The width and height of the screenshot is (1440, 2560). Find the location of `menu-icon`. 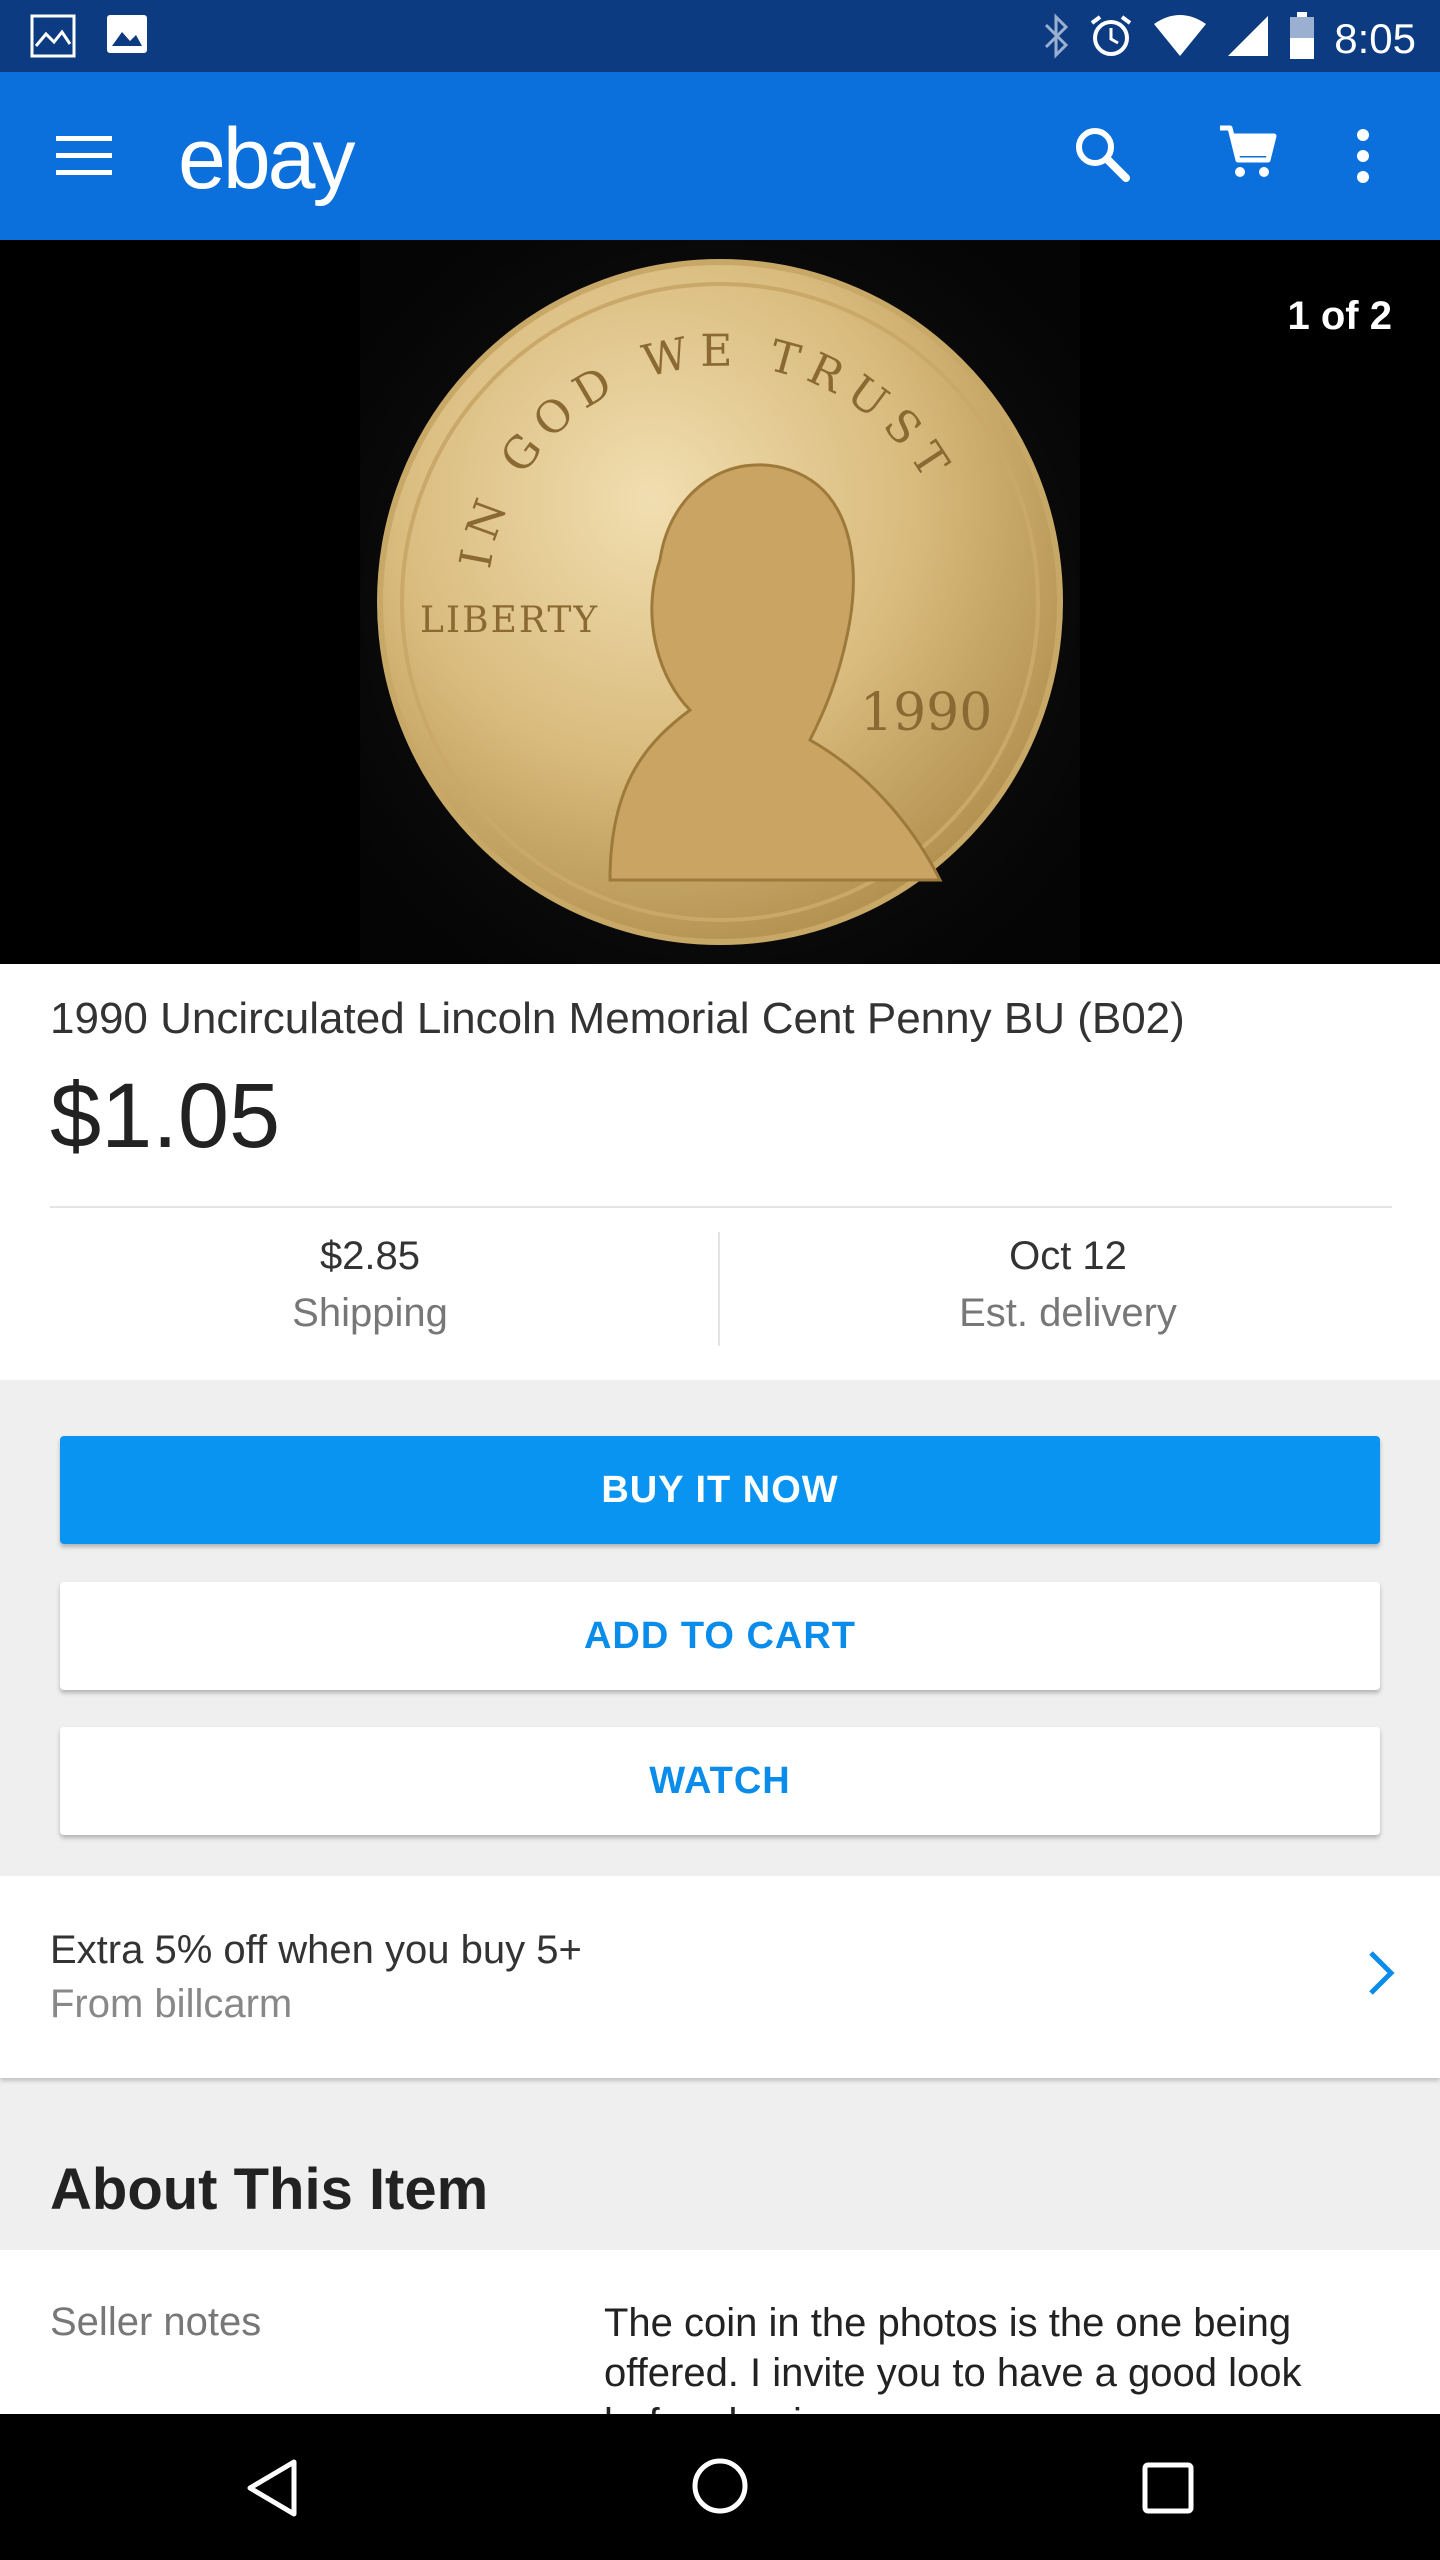

menu-icon is located at coordinates (84, 156).